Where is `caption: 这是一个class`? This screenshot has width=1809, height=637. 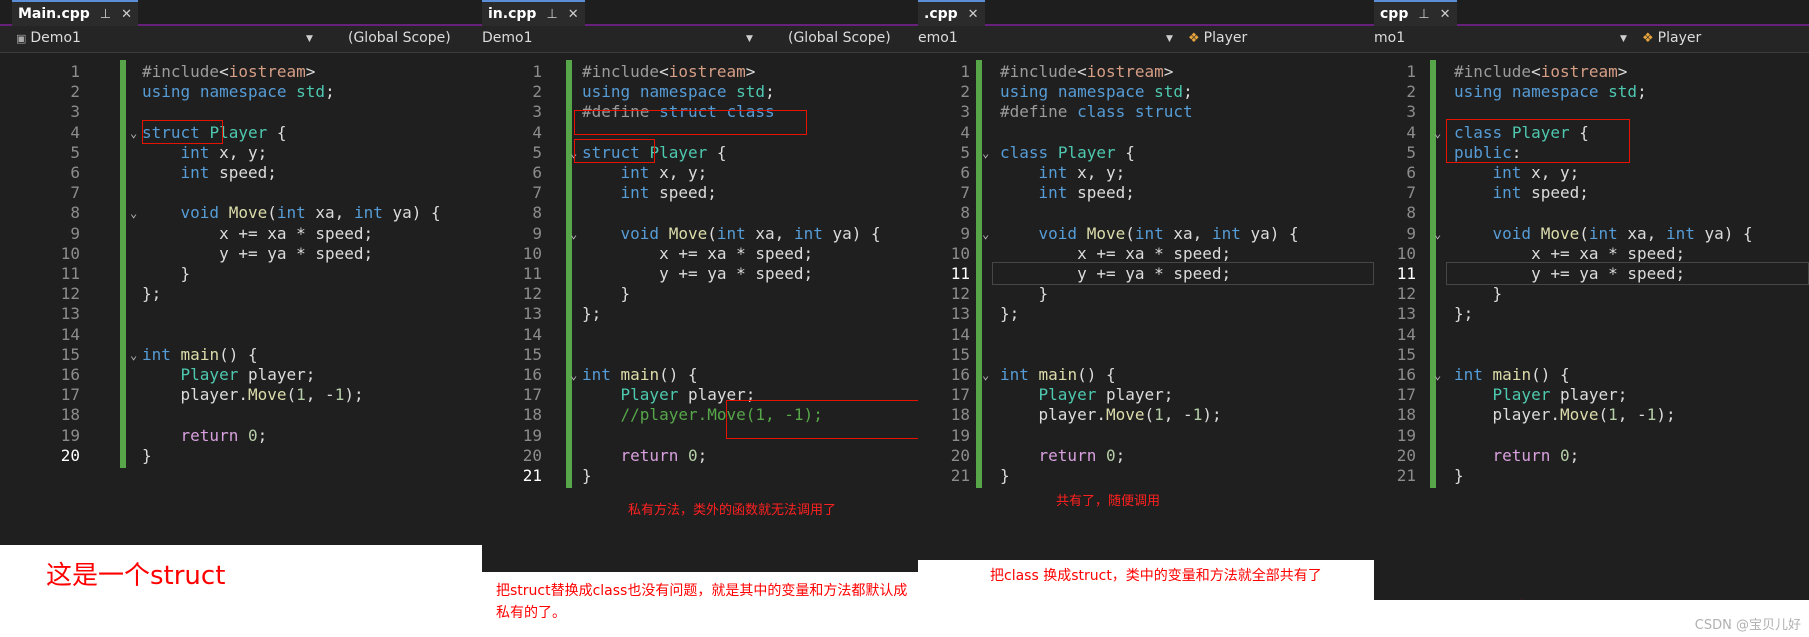 caption: 这是一个class is located at coordinates (1586, 596).